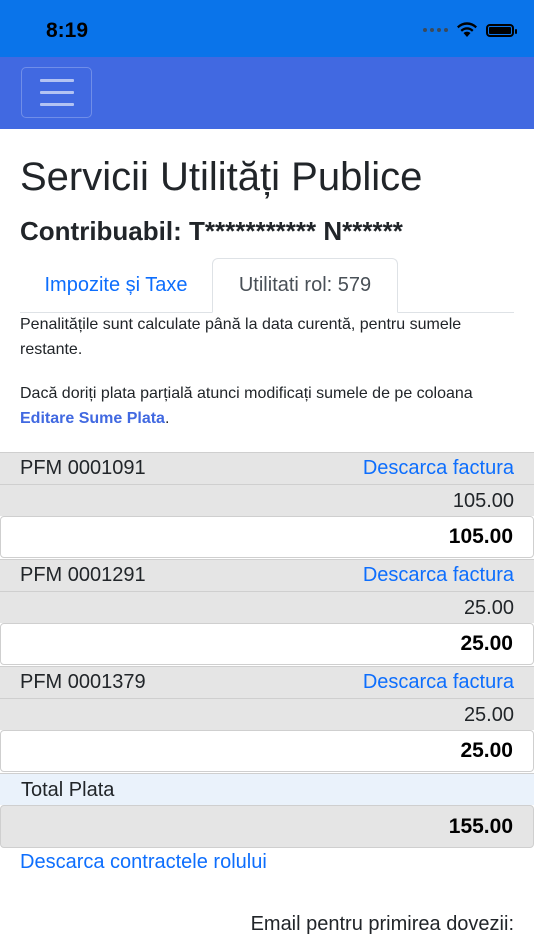 The width and height of the screenshot is (534, 950). Describe the element at coordinates (467, 29) in the screenshot. I see `wifi-icon` at that location.